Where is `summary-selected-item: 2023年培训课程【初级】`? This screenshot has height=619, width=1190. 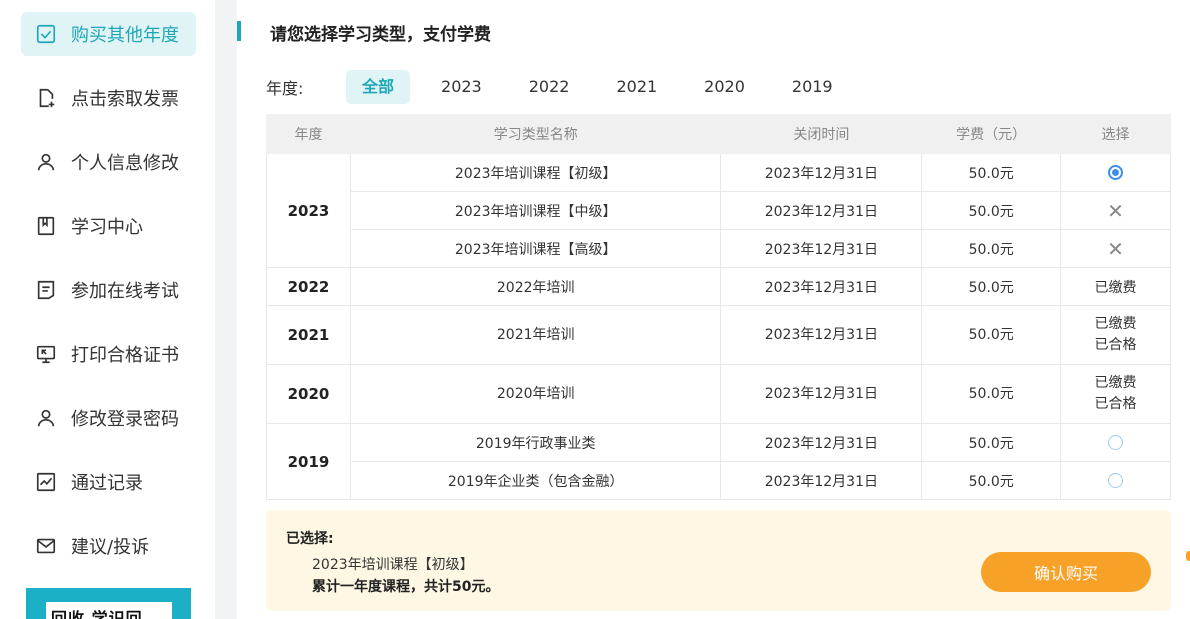
summary-selected-item: 2023年培训课程【初级】 is located at coordinates (393, 565).